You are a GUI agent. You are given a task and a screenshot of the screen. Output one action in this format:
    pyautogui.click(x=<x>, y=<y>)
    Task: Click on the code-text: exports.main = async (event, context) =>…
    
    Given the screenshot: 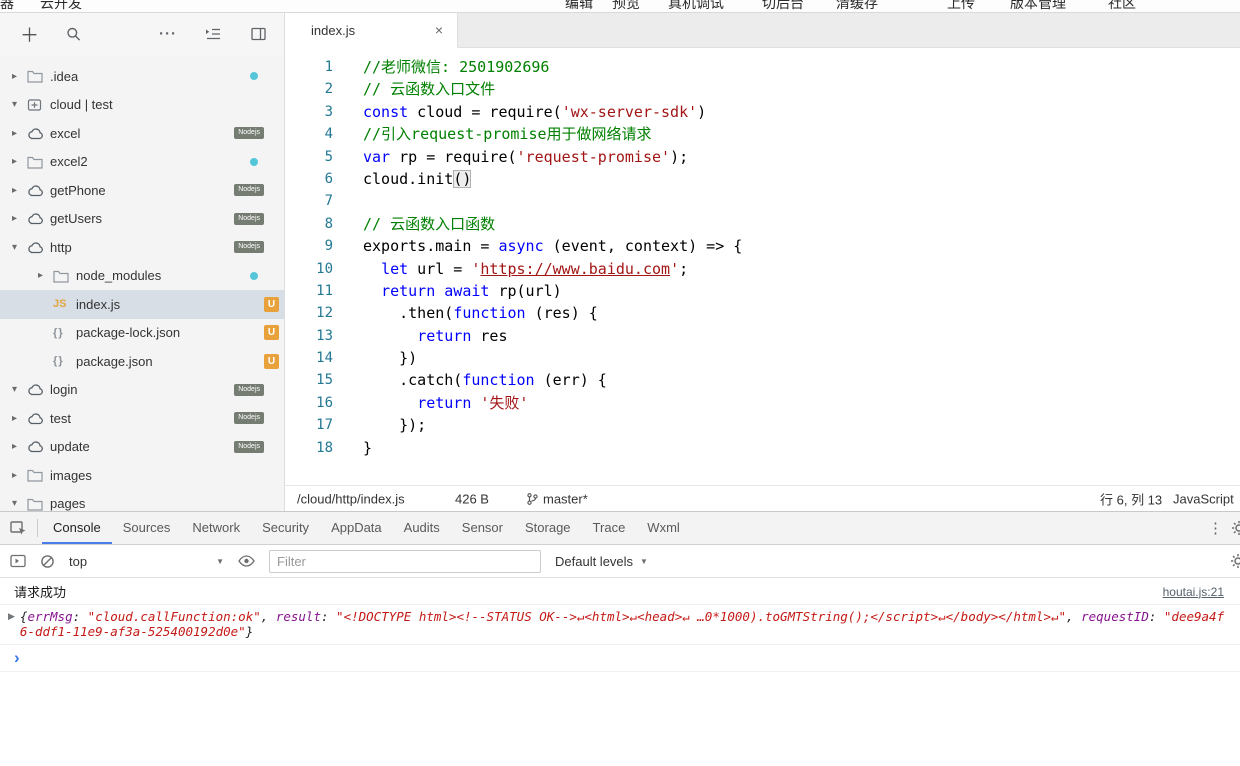 What is the action you would take?
    pyautogui.click(x=553, y=246)
    